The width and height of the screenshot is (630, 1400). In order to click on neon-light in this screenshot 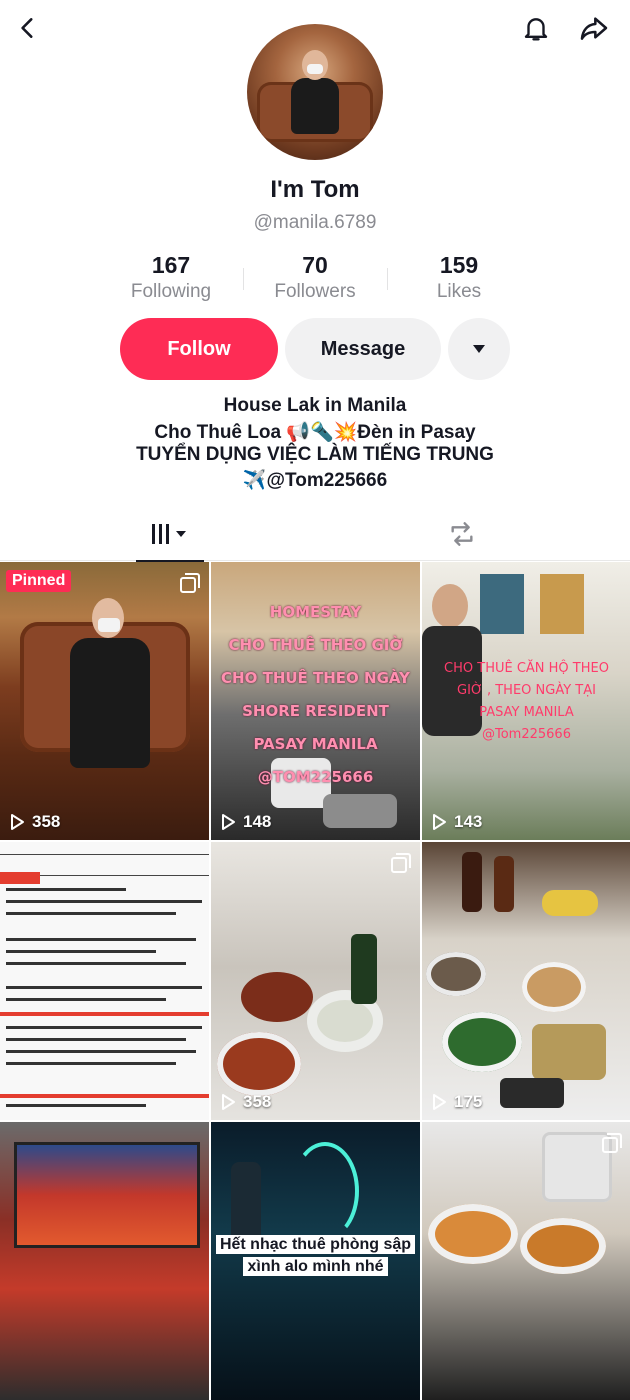, I will do `click(325, 1191)`.